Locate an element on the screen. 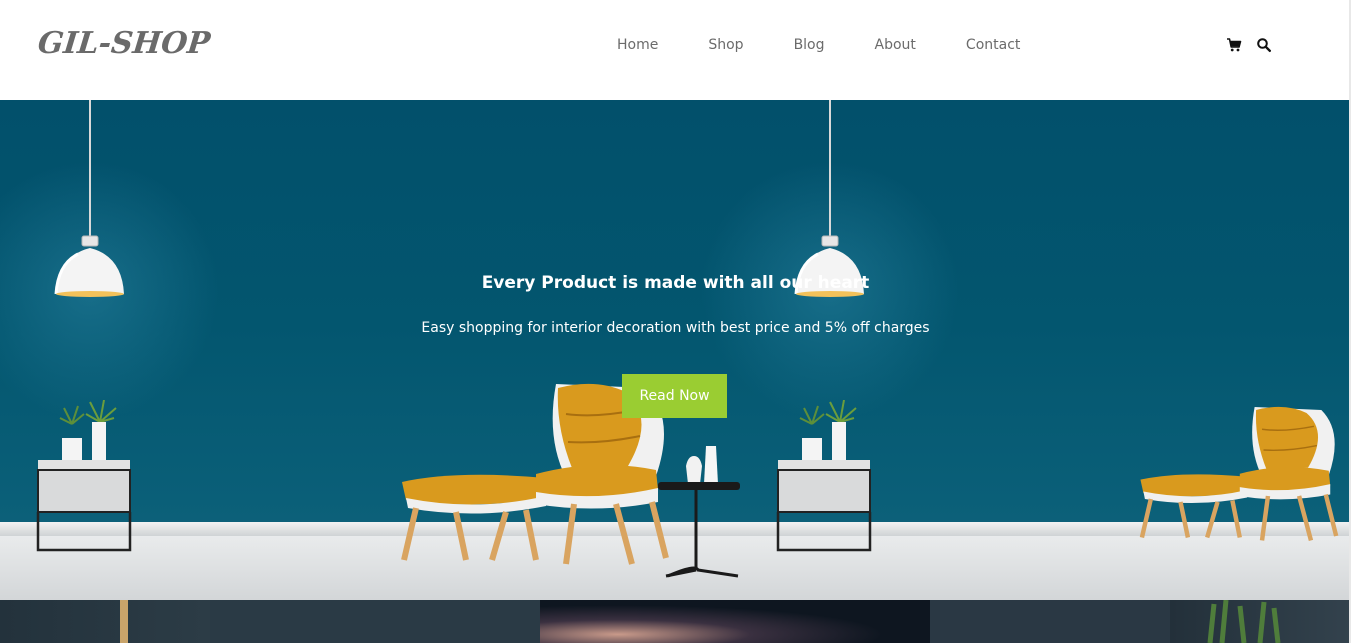  coffee-table-image is located at coordinates (699, 512).